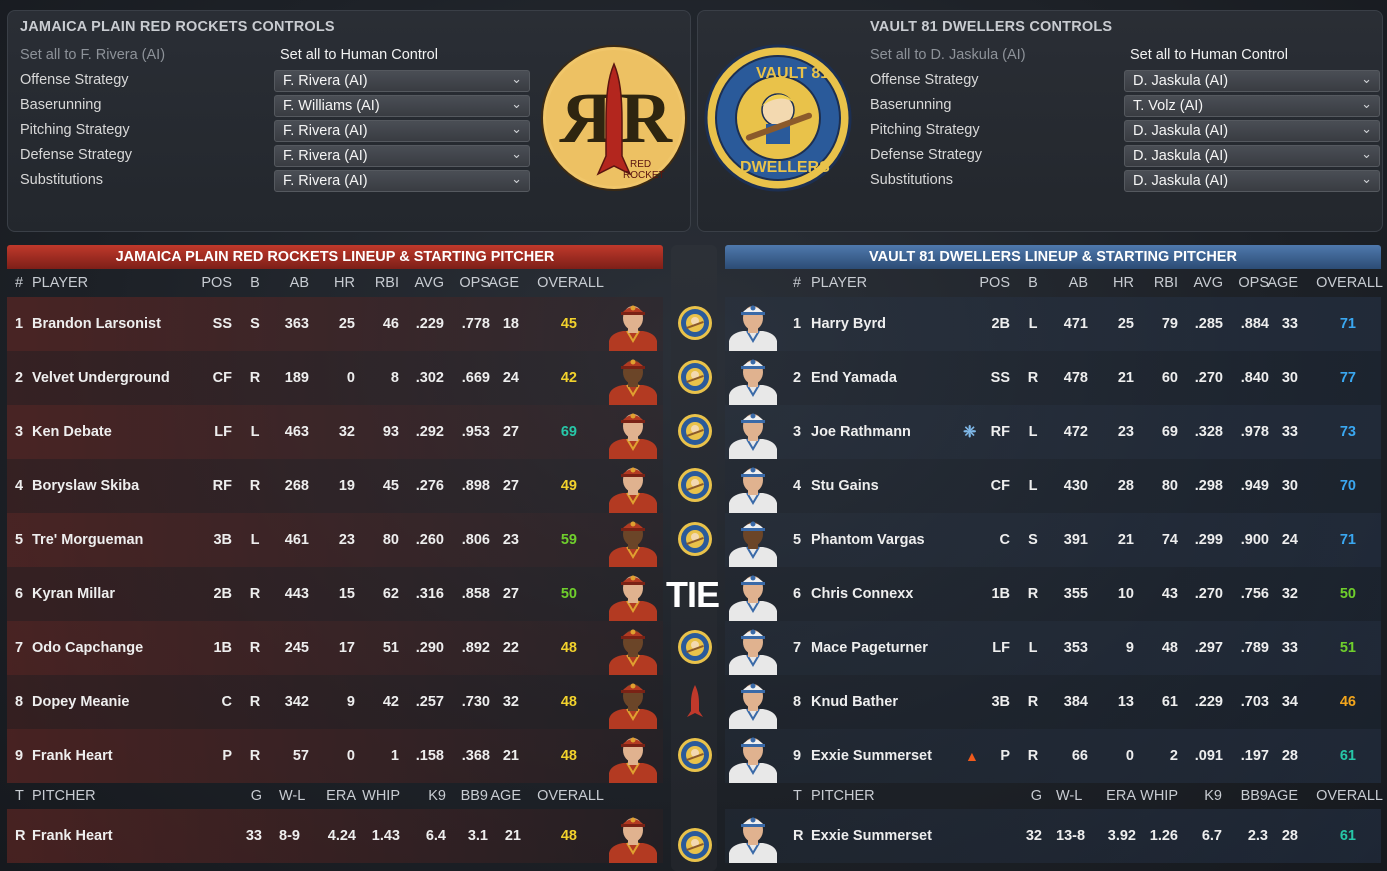  Describe the element at coordinates (475, 378) in the screenshot. I see `player-ops: .669` at that location.